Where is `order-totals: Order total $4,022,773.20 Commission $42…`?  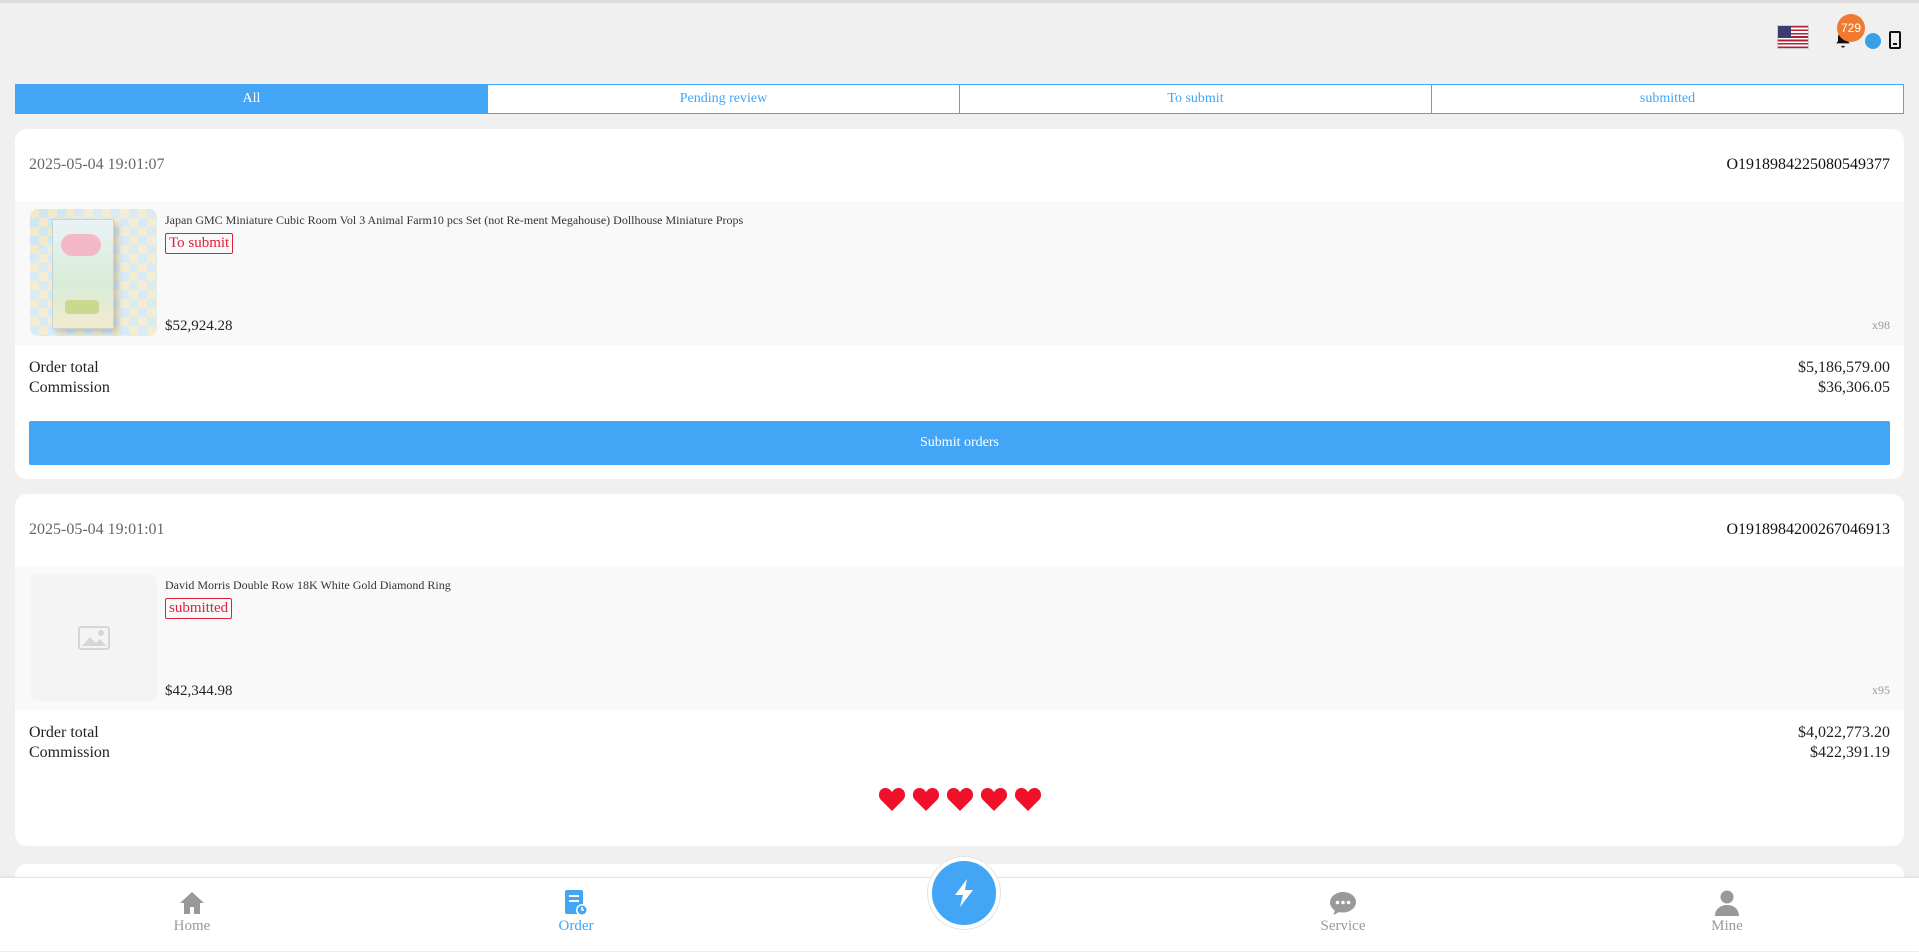 order-totals: Order total $4,022,773.20 Commission $42… is located at coordinates (959, 735).